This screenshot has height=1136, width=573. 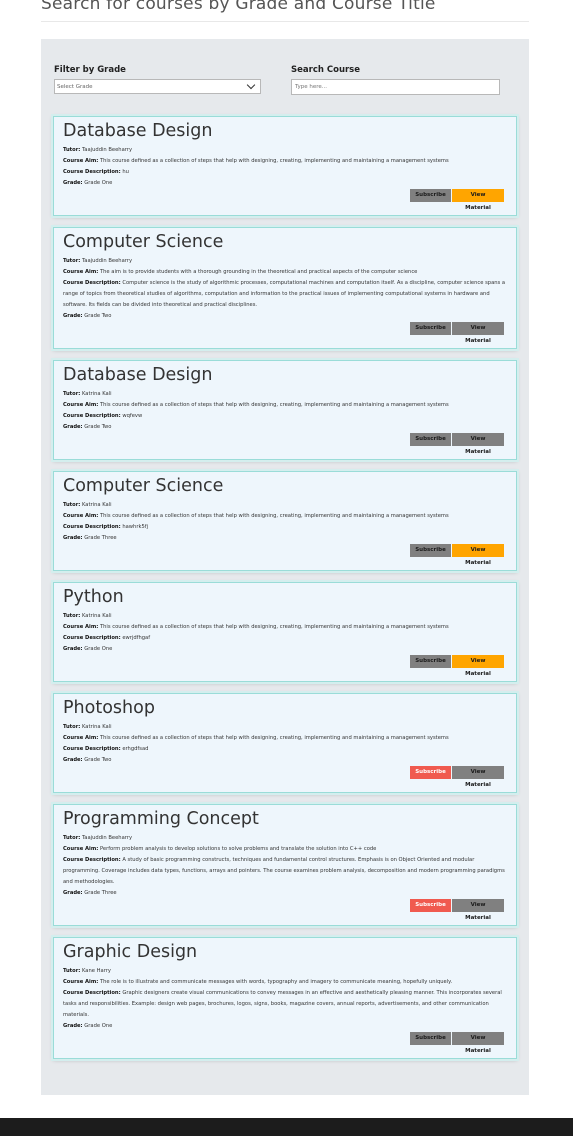 What do you see at coordinates (138, 375) in the screenshot?
I see `course-title: Database Design` at bounding box center [138, 375].